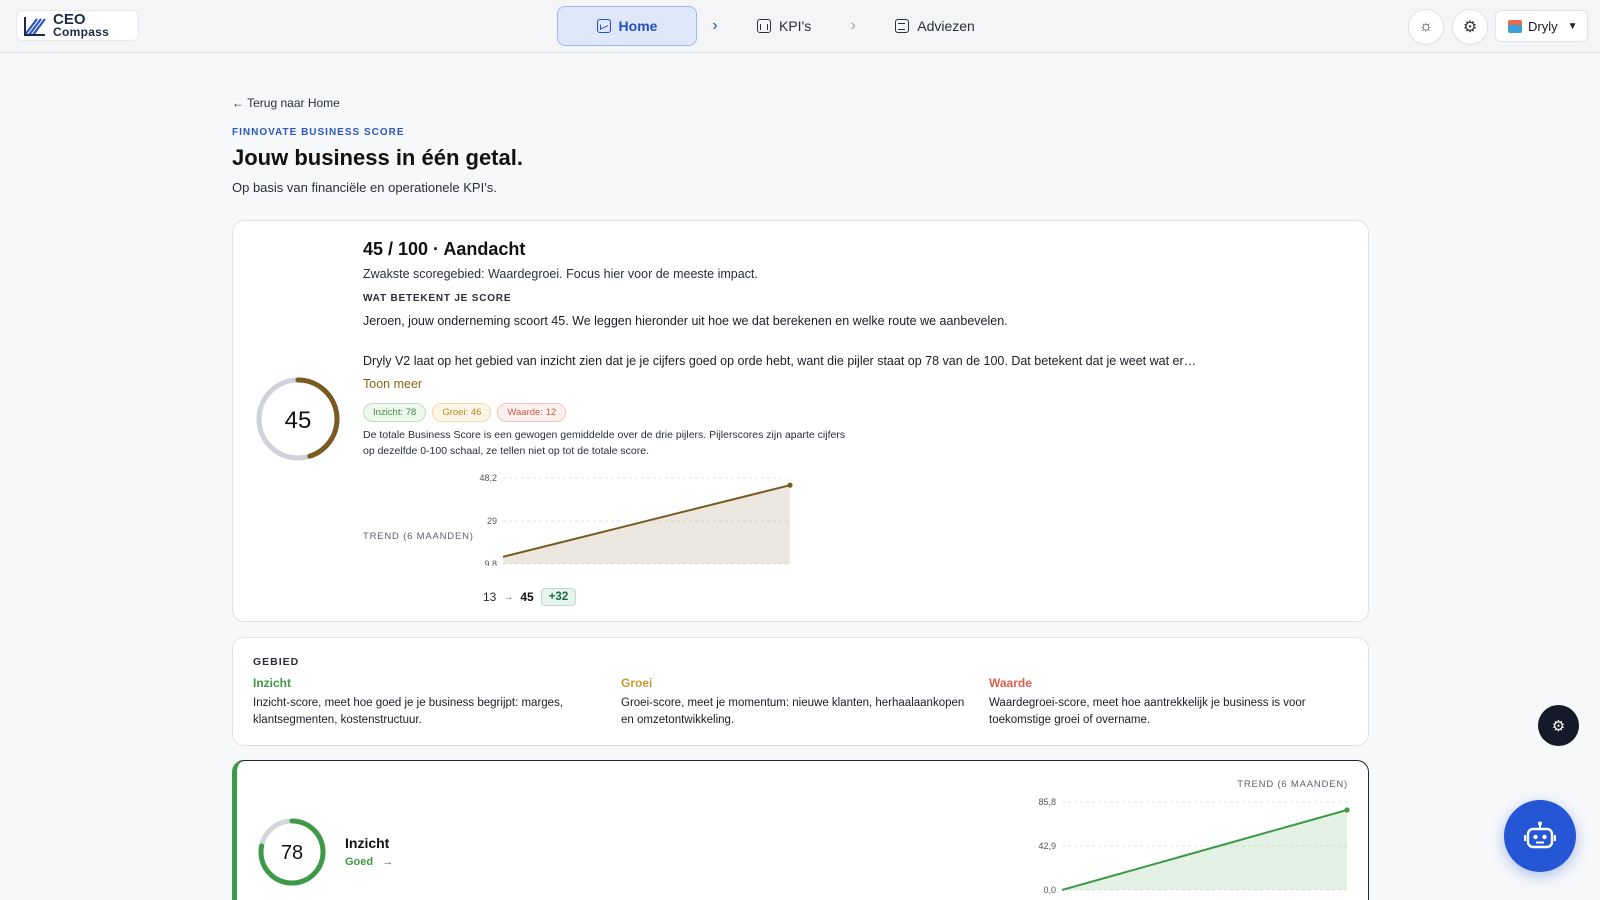 The height and width of the screenshot is (900, 1600). What do you see at coordinates (1572, 26) in the screenshot?
I see `caret-down-icon: ▼` at bounding box center [1572, 26].